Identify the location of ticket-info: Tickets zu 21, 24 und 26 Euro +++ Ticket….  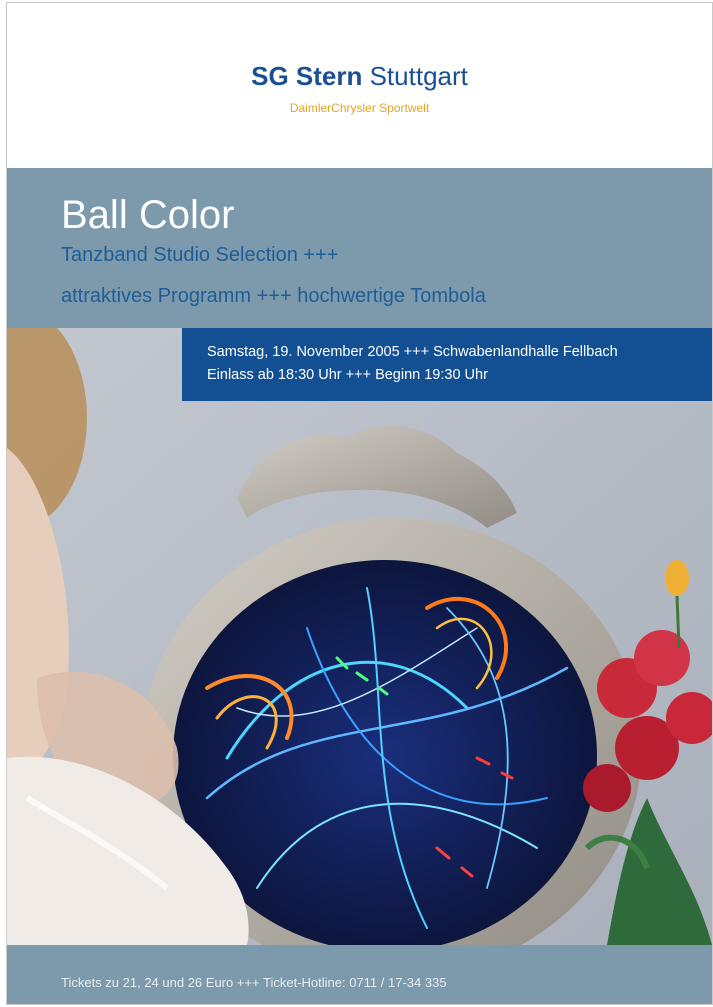
(254, 982).